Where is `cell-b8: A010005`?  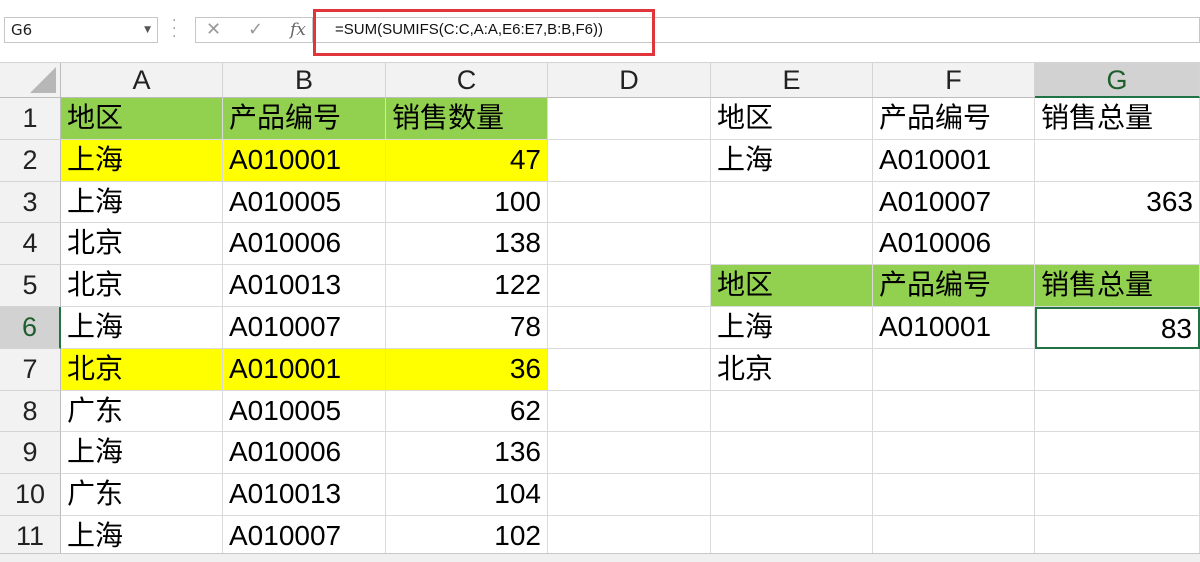 cell-b8: A010005 is located at coordinates (304, 411).